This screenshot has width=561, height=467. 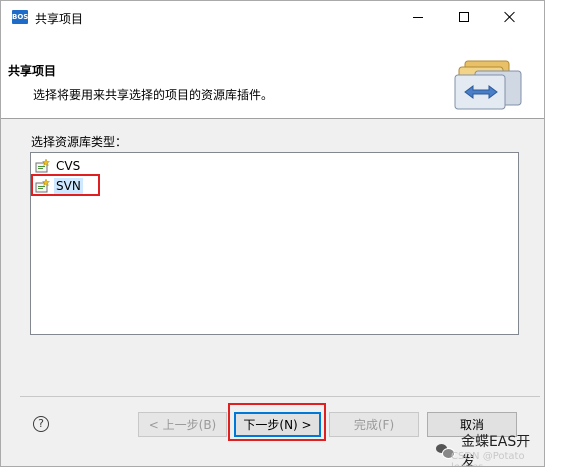 I want to click on list-item-svn: SVN, so click(x=59, y=186).